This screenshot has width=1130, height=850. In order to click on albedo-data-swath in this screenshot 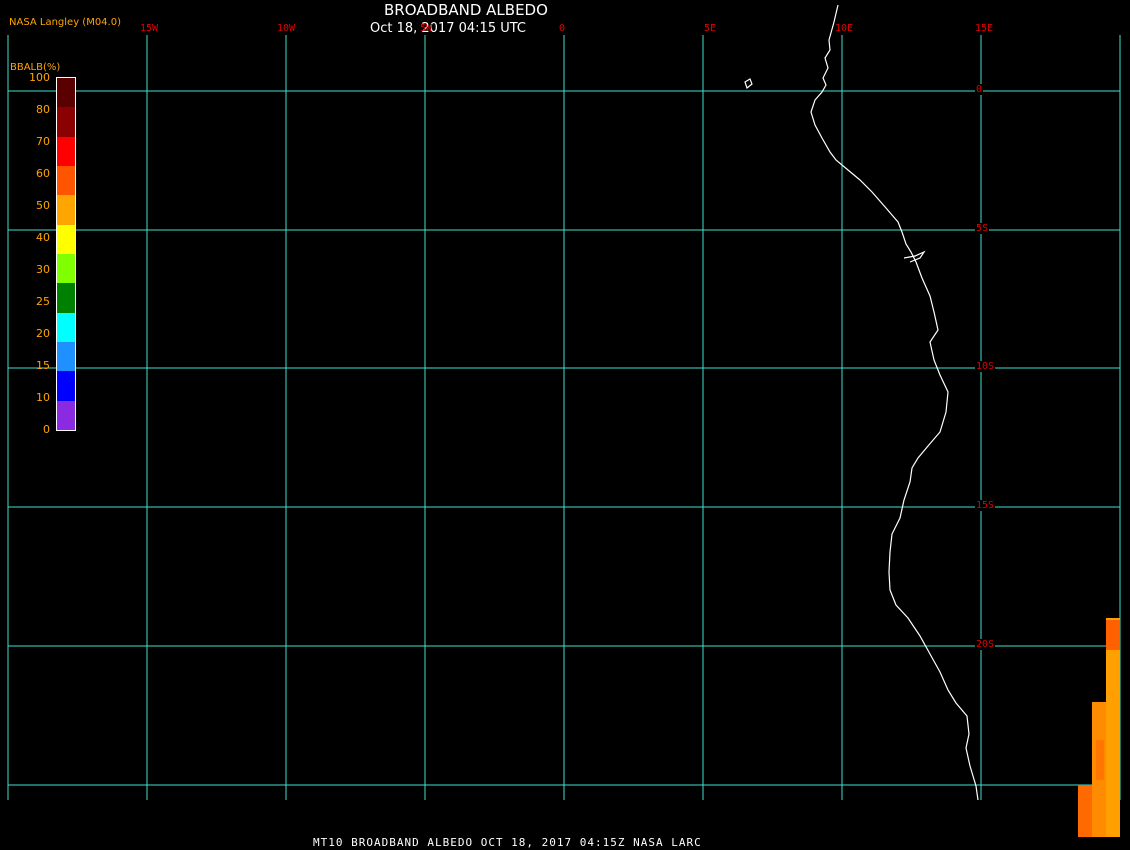, I will do `click(1099, 727)`.